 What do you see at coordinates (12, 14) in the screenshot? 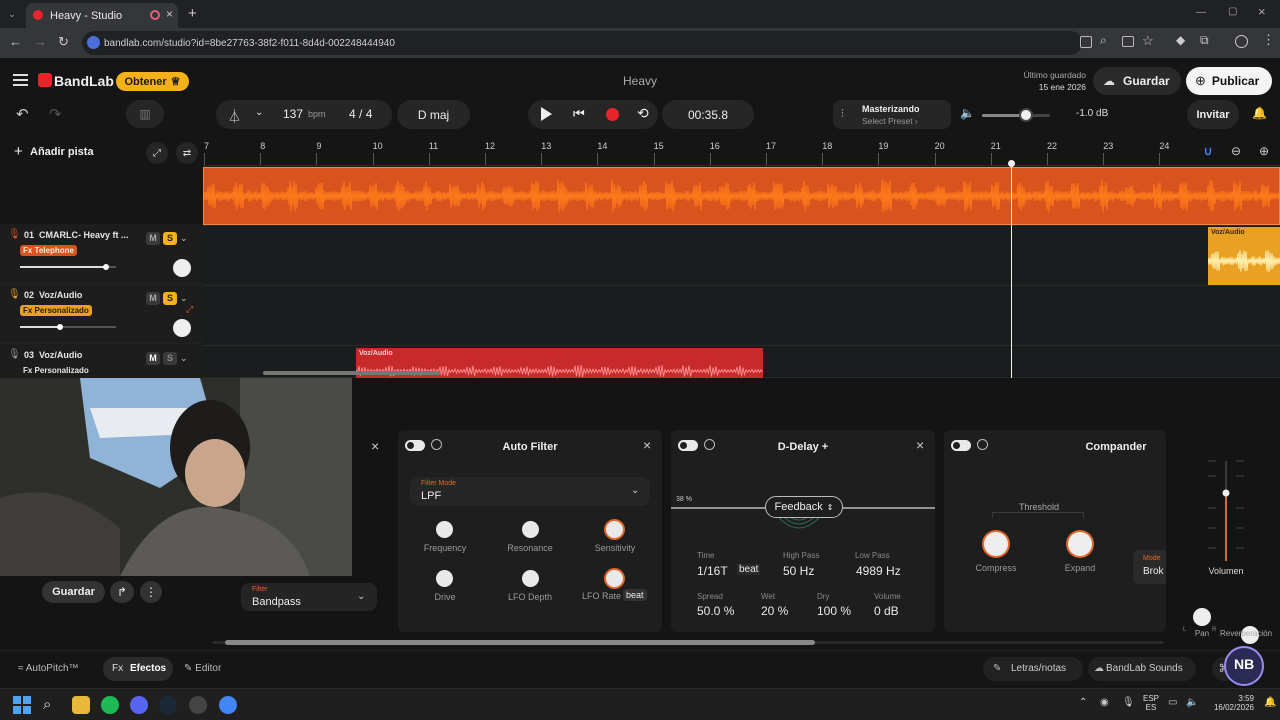
I see `tab-list-icon: ⌄` at bounding box center [12, 14].